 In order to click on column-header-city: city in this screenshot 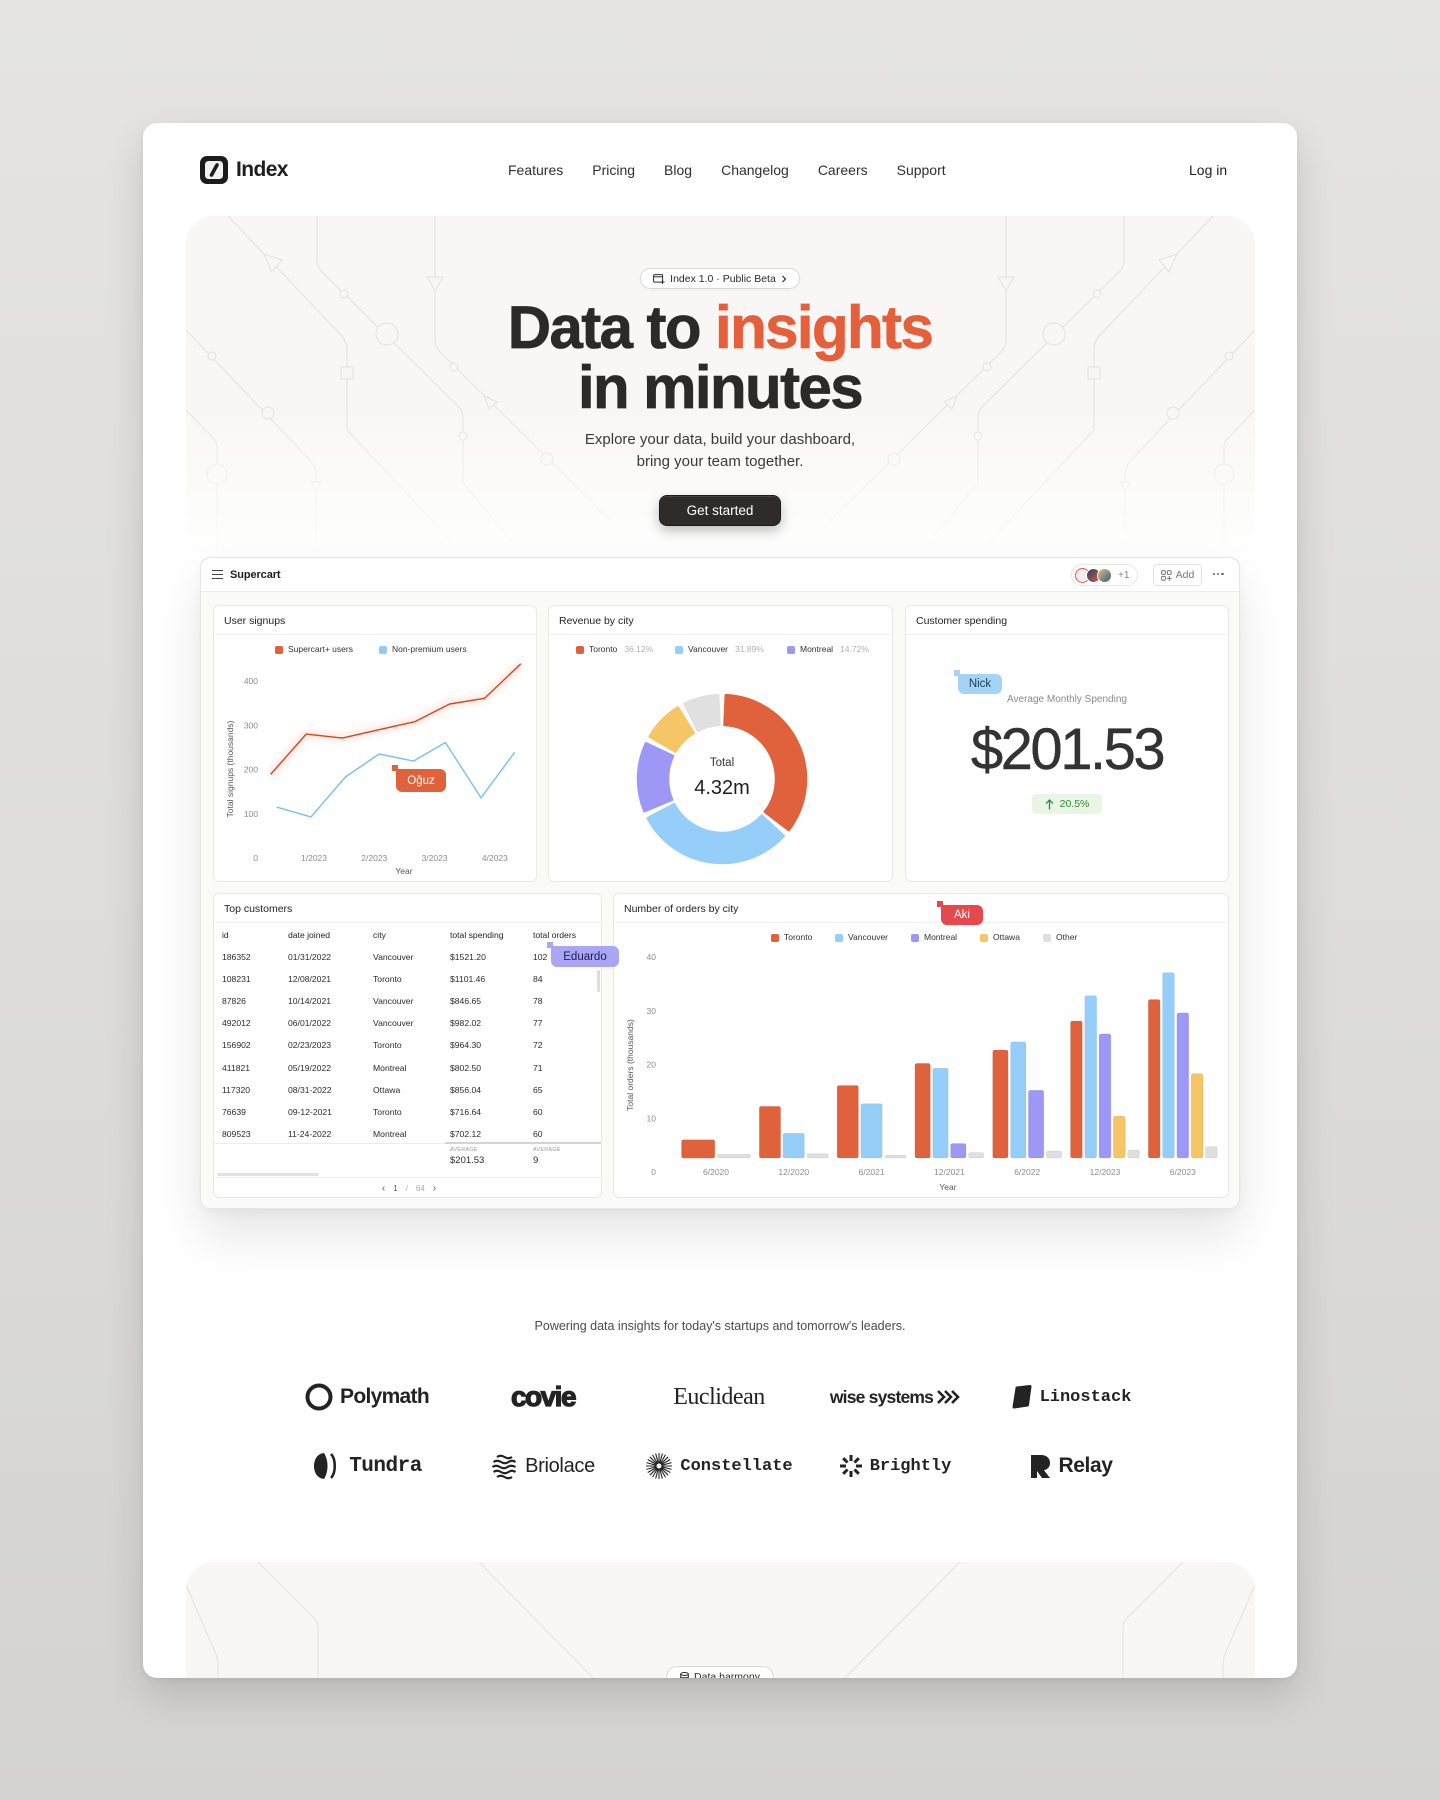, I will do `click(379, 935)`.